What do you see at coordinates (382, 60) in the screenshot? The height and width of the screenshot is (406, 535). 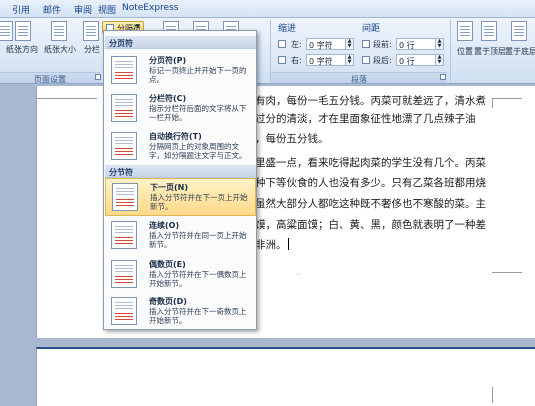 I see `spacing-after-label: 段后:` at bounding box center [382, 60].